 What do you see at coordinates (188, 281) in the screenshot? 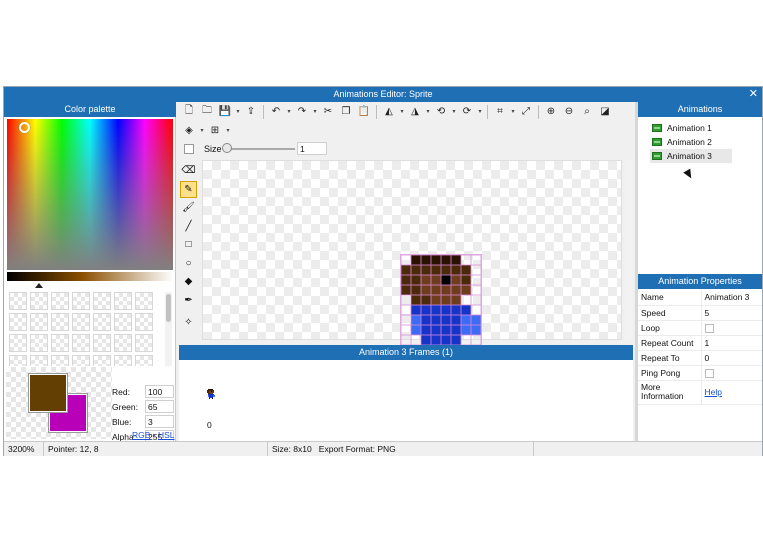
I see `fill-bucket-tool-icon: ◆` at bounding box center [188, 281].